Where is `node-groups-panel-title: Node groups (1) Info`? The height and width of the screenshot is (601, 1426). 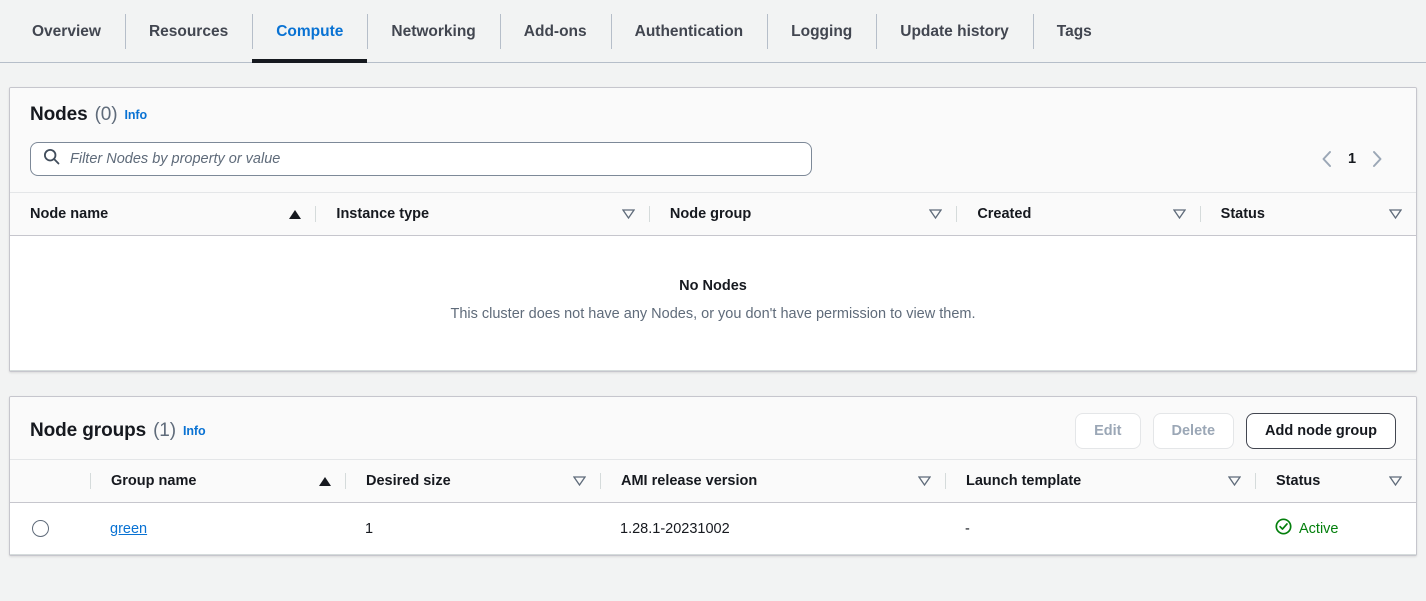
node-groups-panel-title: Node groups (1) Info is located at coordinates (118, 431).